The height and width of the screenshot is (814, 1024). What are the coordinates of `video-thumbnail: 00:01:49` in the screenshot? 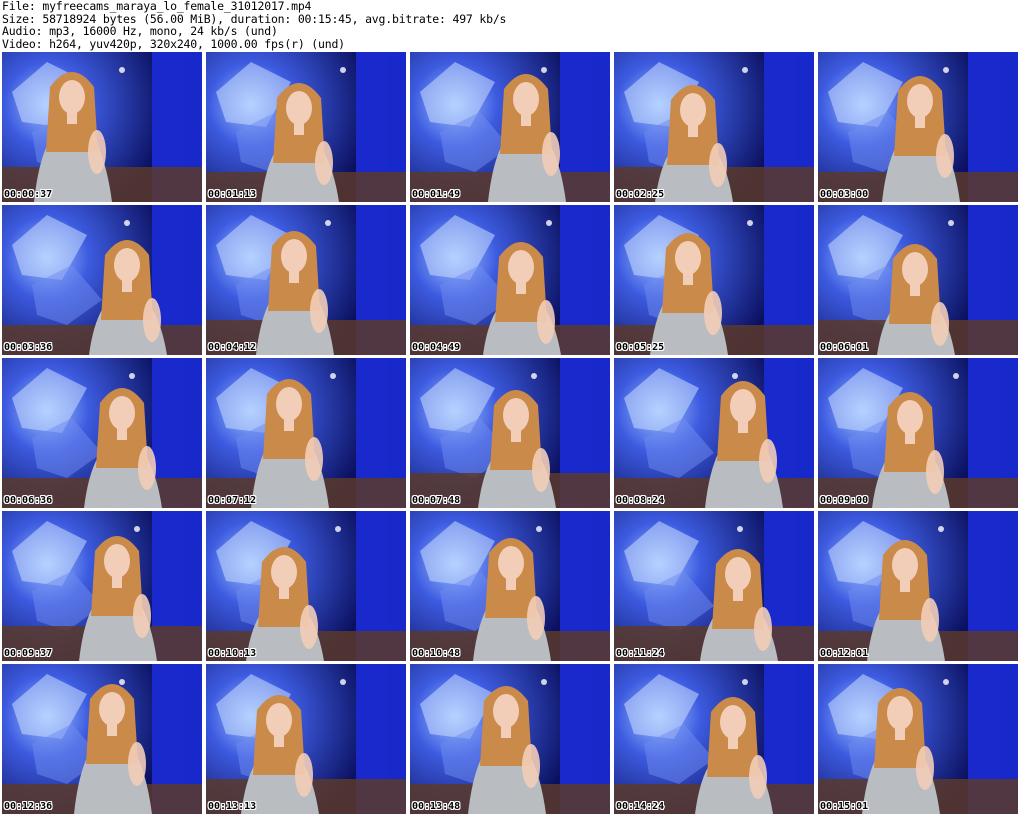 It's located at (510, 127).